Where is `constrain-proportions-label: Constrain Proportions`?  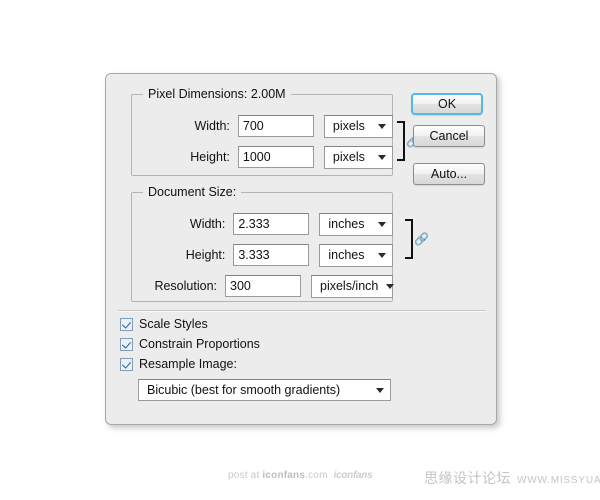 constrain-proportions-label: Constrain Proportions is located at coordinates (199, 344).